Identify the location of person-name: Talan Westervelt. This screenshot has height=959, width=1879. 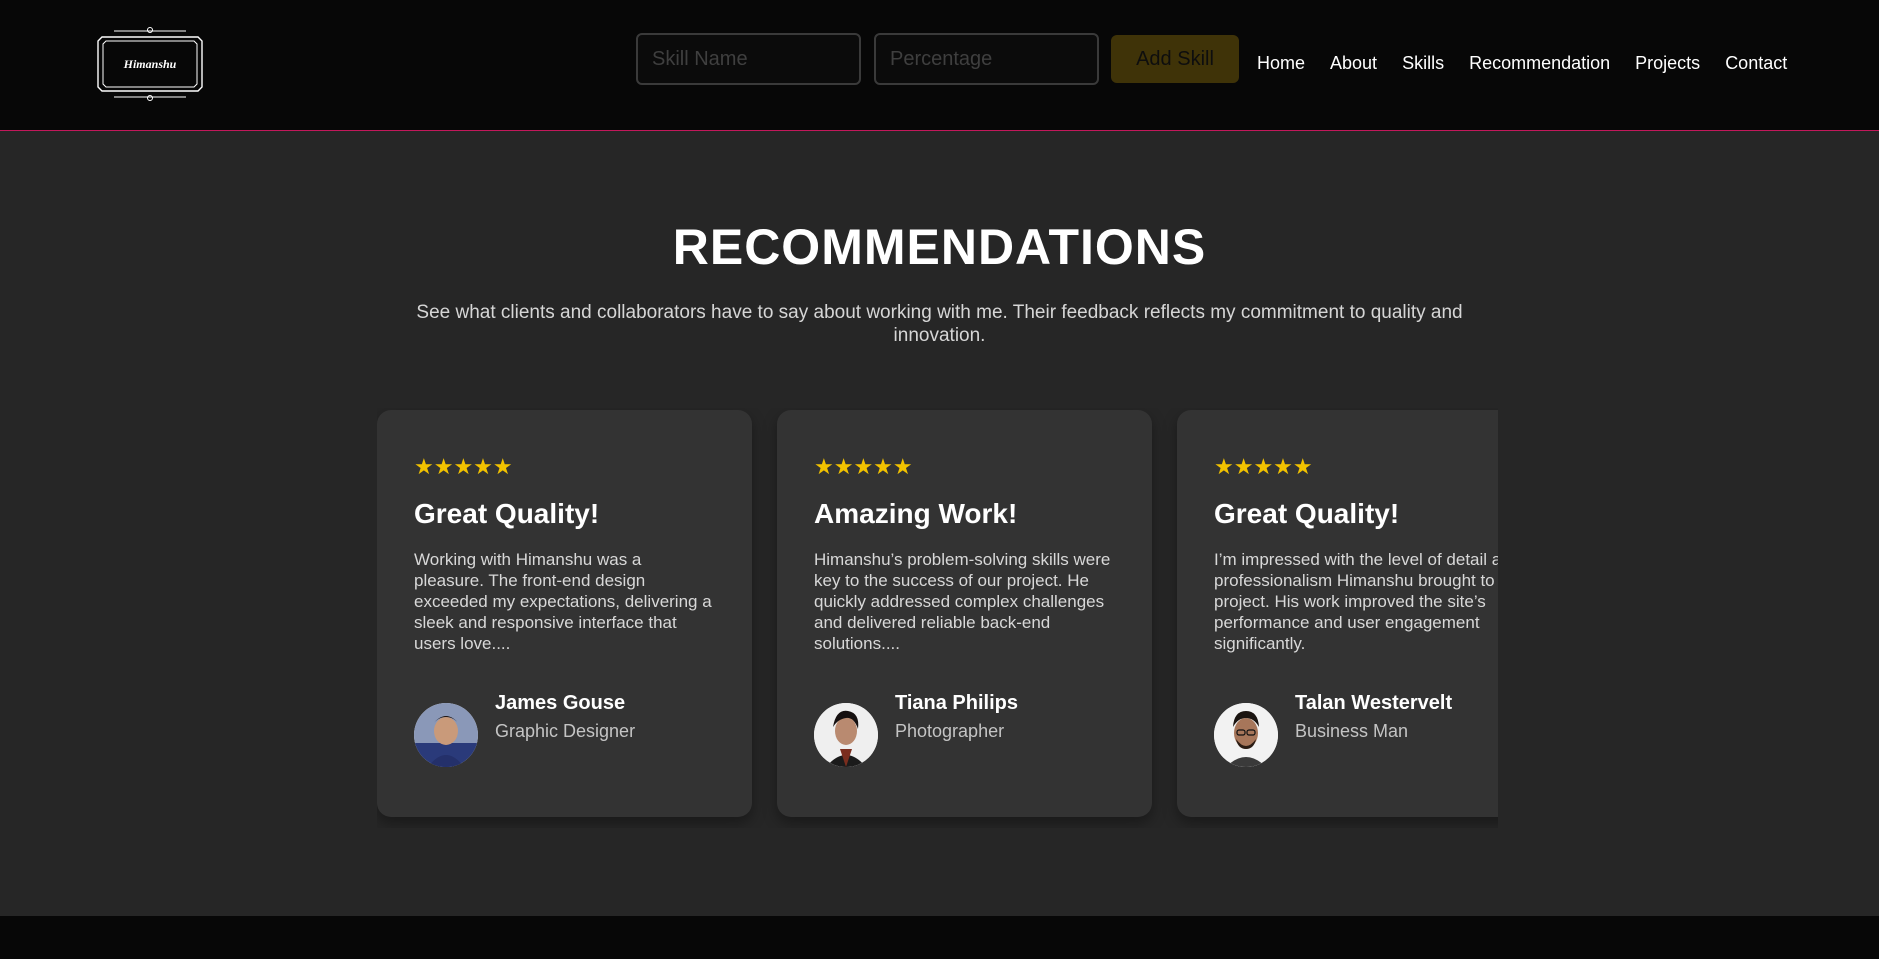
(1374, 703).